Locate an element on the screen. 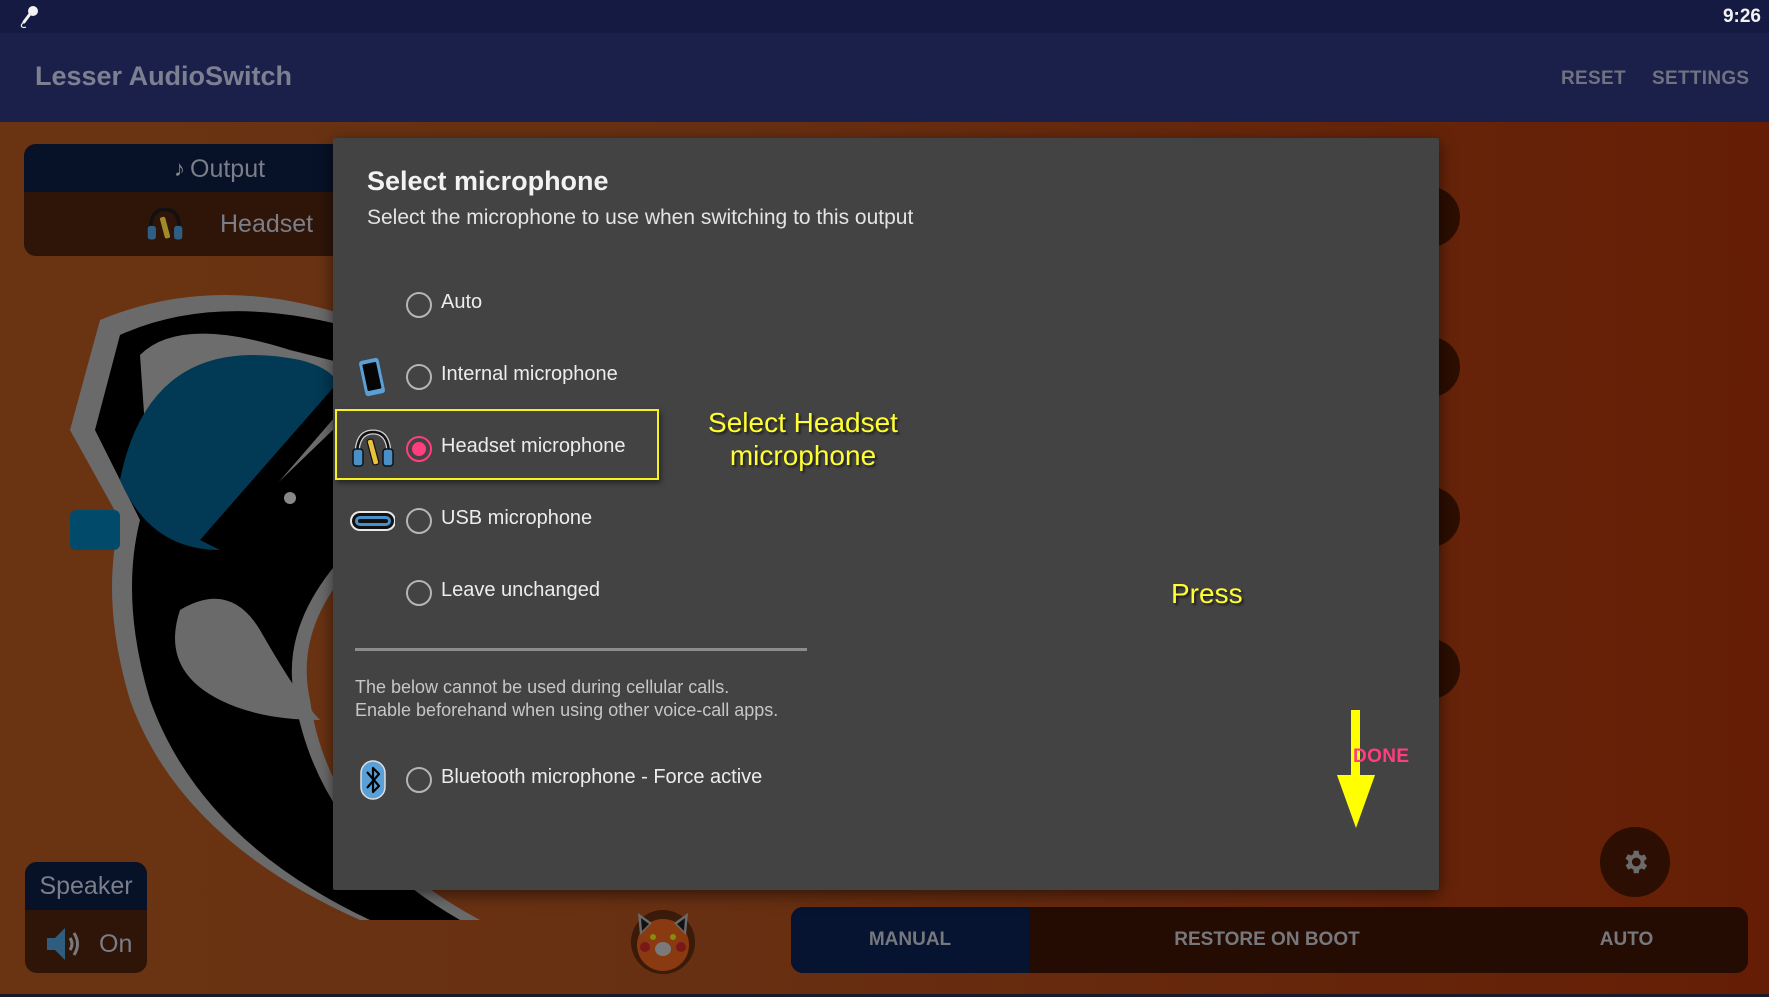 Image resolution: width=1769 pixels, height=997 pixels. dialog-title: Select microphone is located at coordinates (488, 181).